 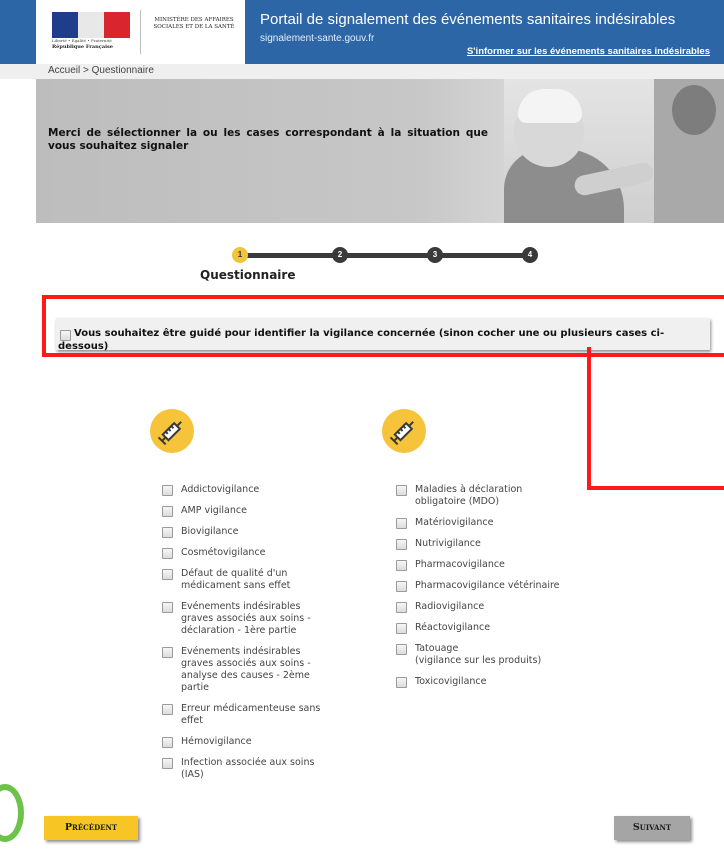 What do you see at coordinates (435, 255) in the screenshot?
I see `step-3: 3` at bounding box center [435, 255].